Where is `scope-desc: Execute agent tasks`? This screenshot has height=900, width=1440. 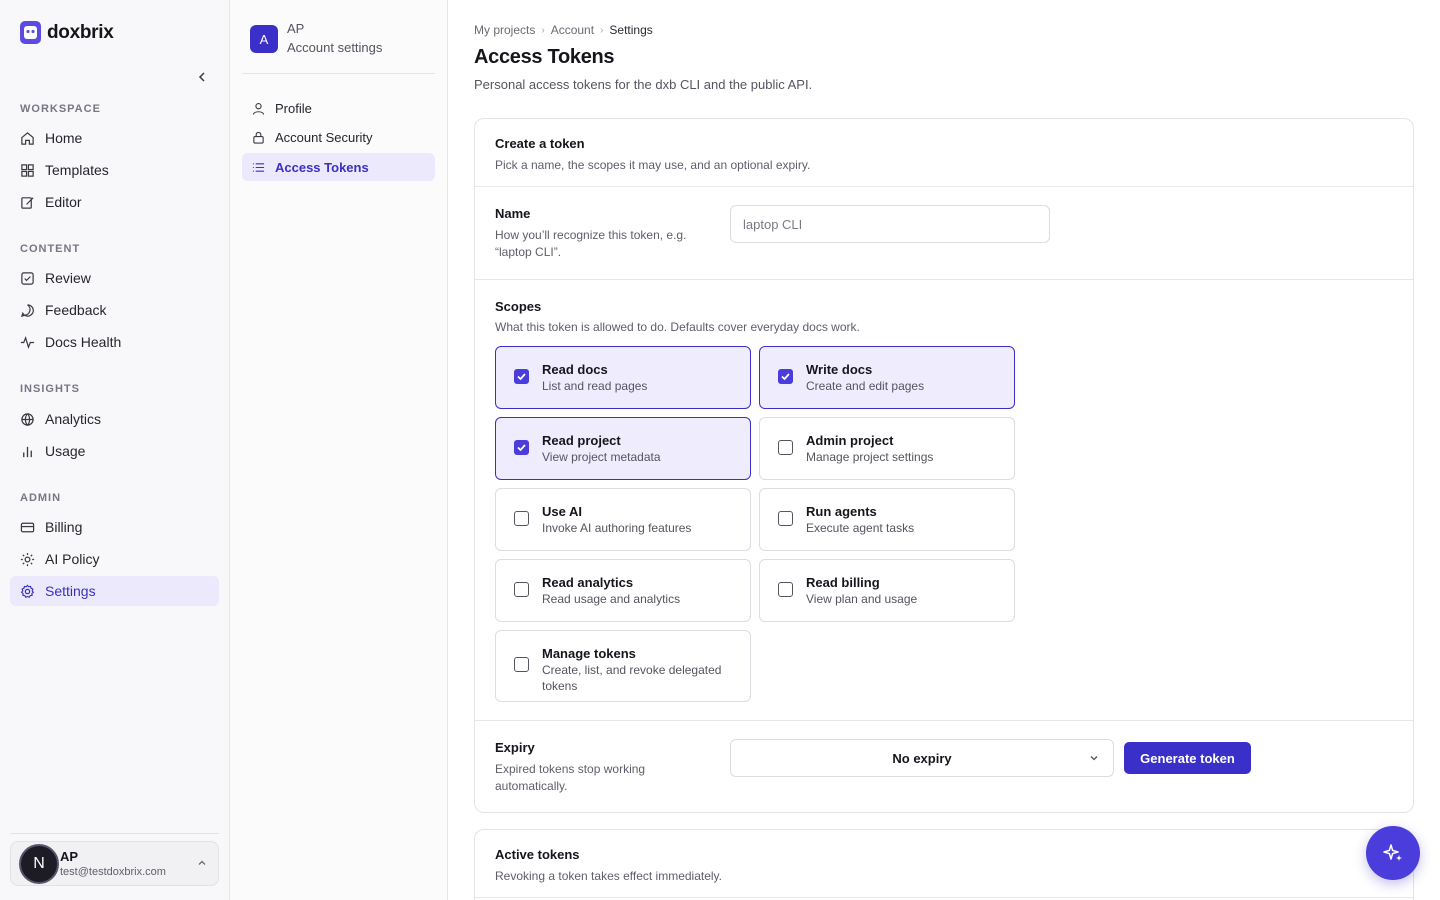 scope-desc: Execute agent tasks is located at coordinates (860, 528).